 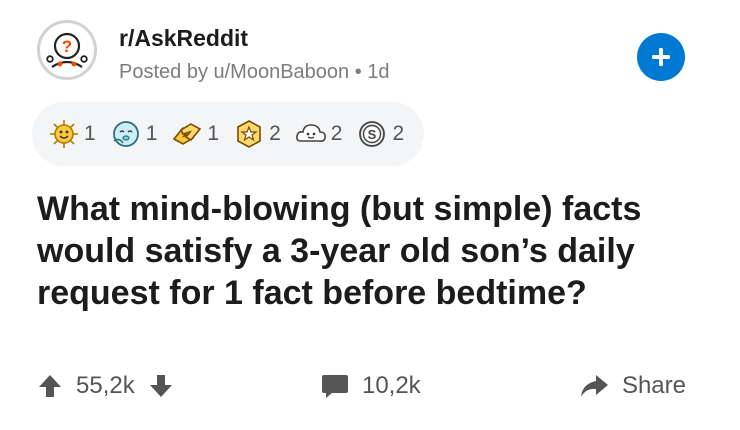 I want to click on askreddit-icon: ?, so click(x=67, y=50).